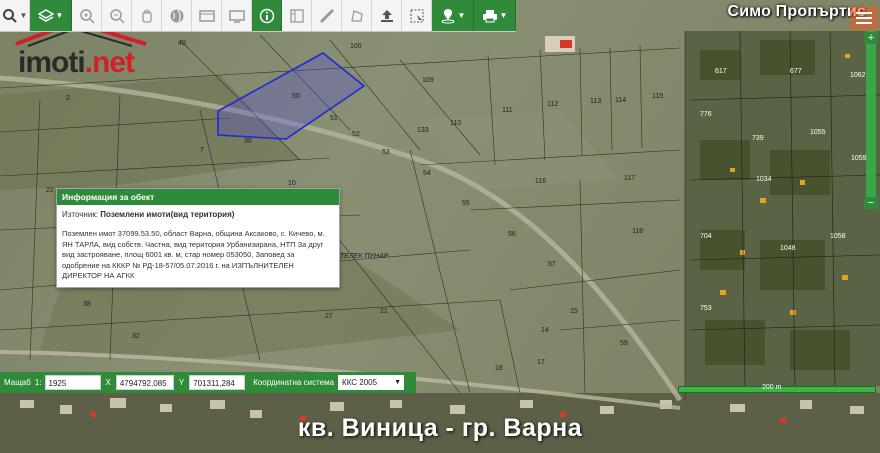 The height and width of the screenshot is (453, 880). I want to click on svg-text: 1059, so click(859, 158).